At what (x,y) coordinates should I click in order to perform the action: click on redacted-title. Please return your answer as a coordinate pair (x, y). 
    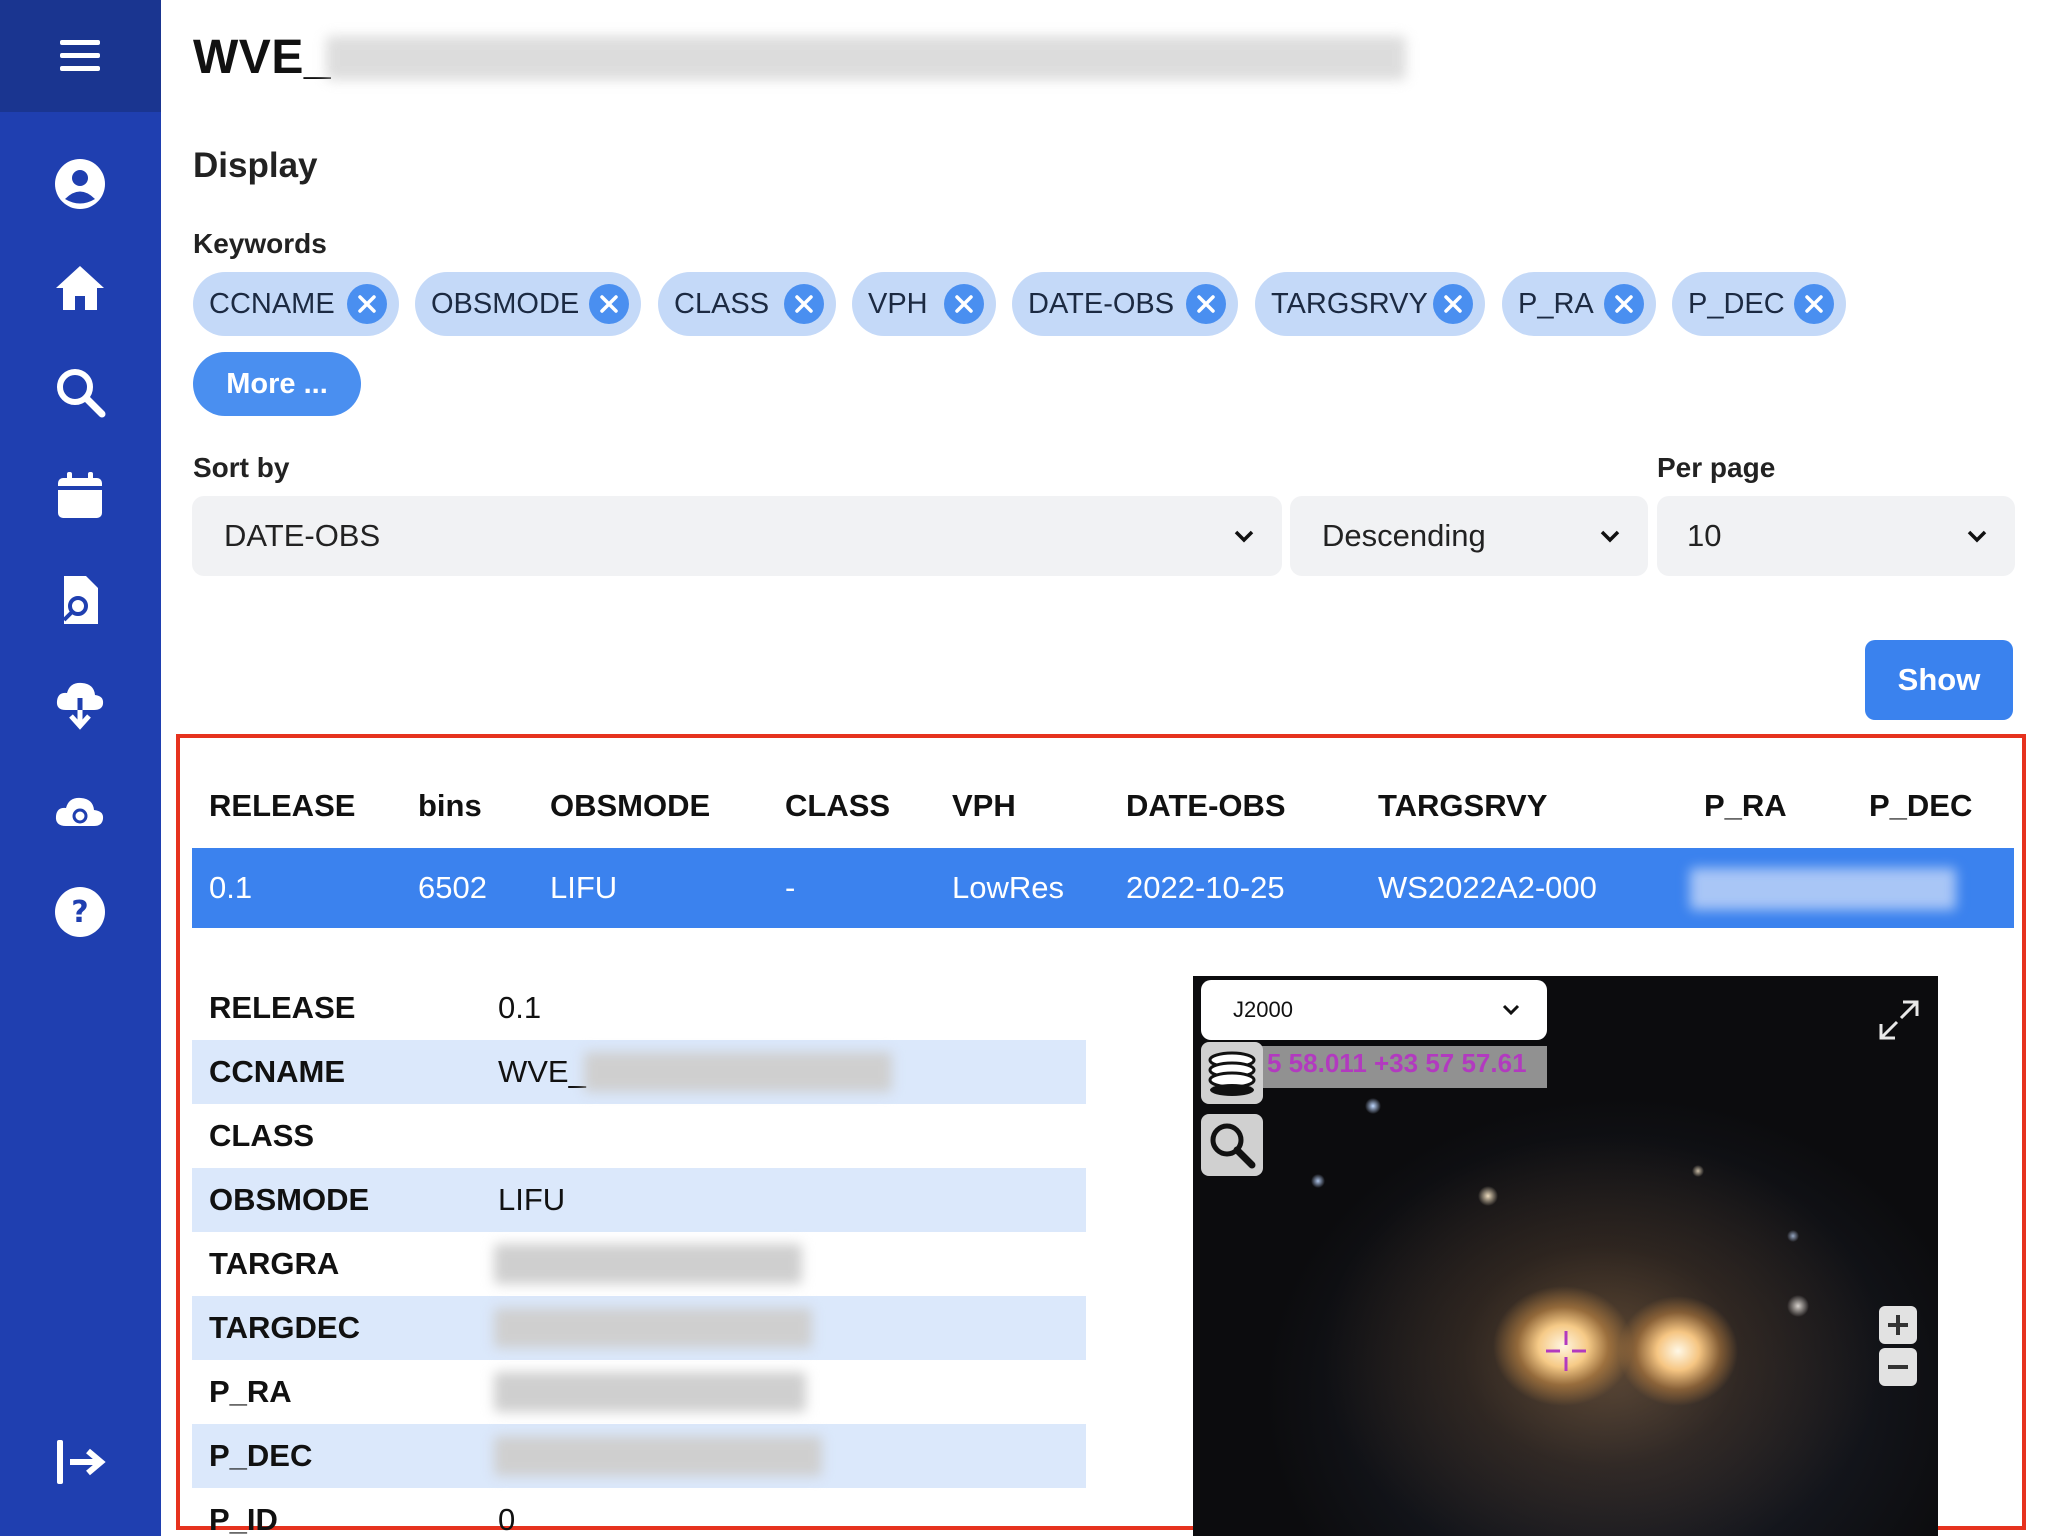
    Looking at the image, I should click on (866, 58).